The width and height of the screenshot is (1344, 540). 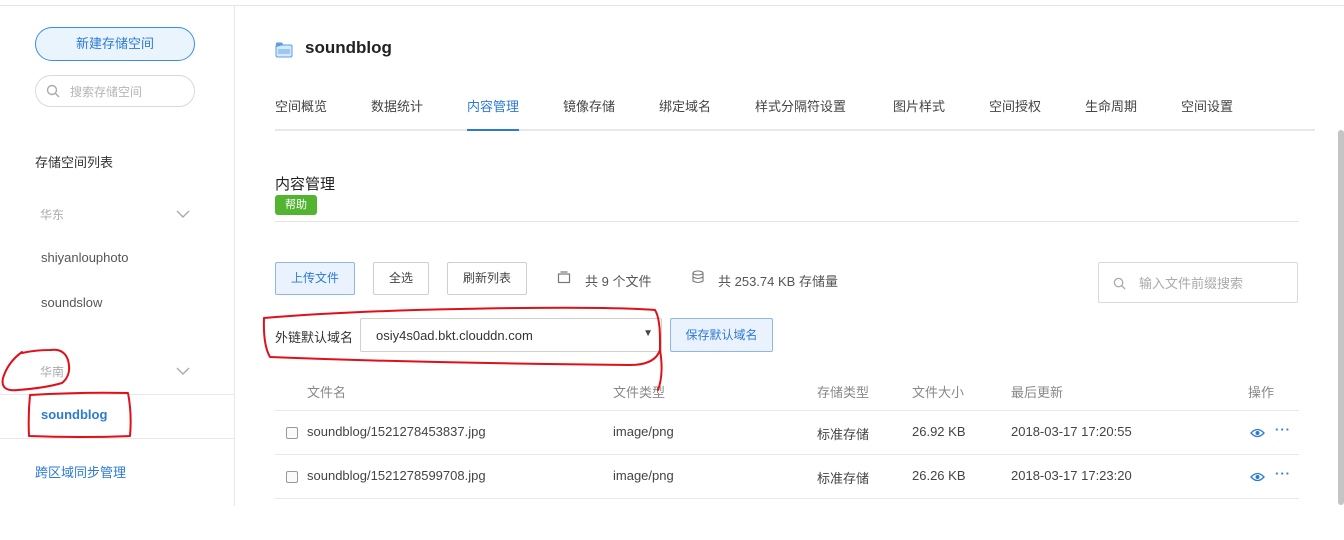 What do you see at coordinates (1037, 391) in the screenshot?
I see `column-header-updated: 最后更新` at bounding box center [1037, 391].